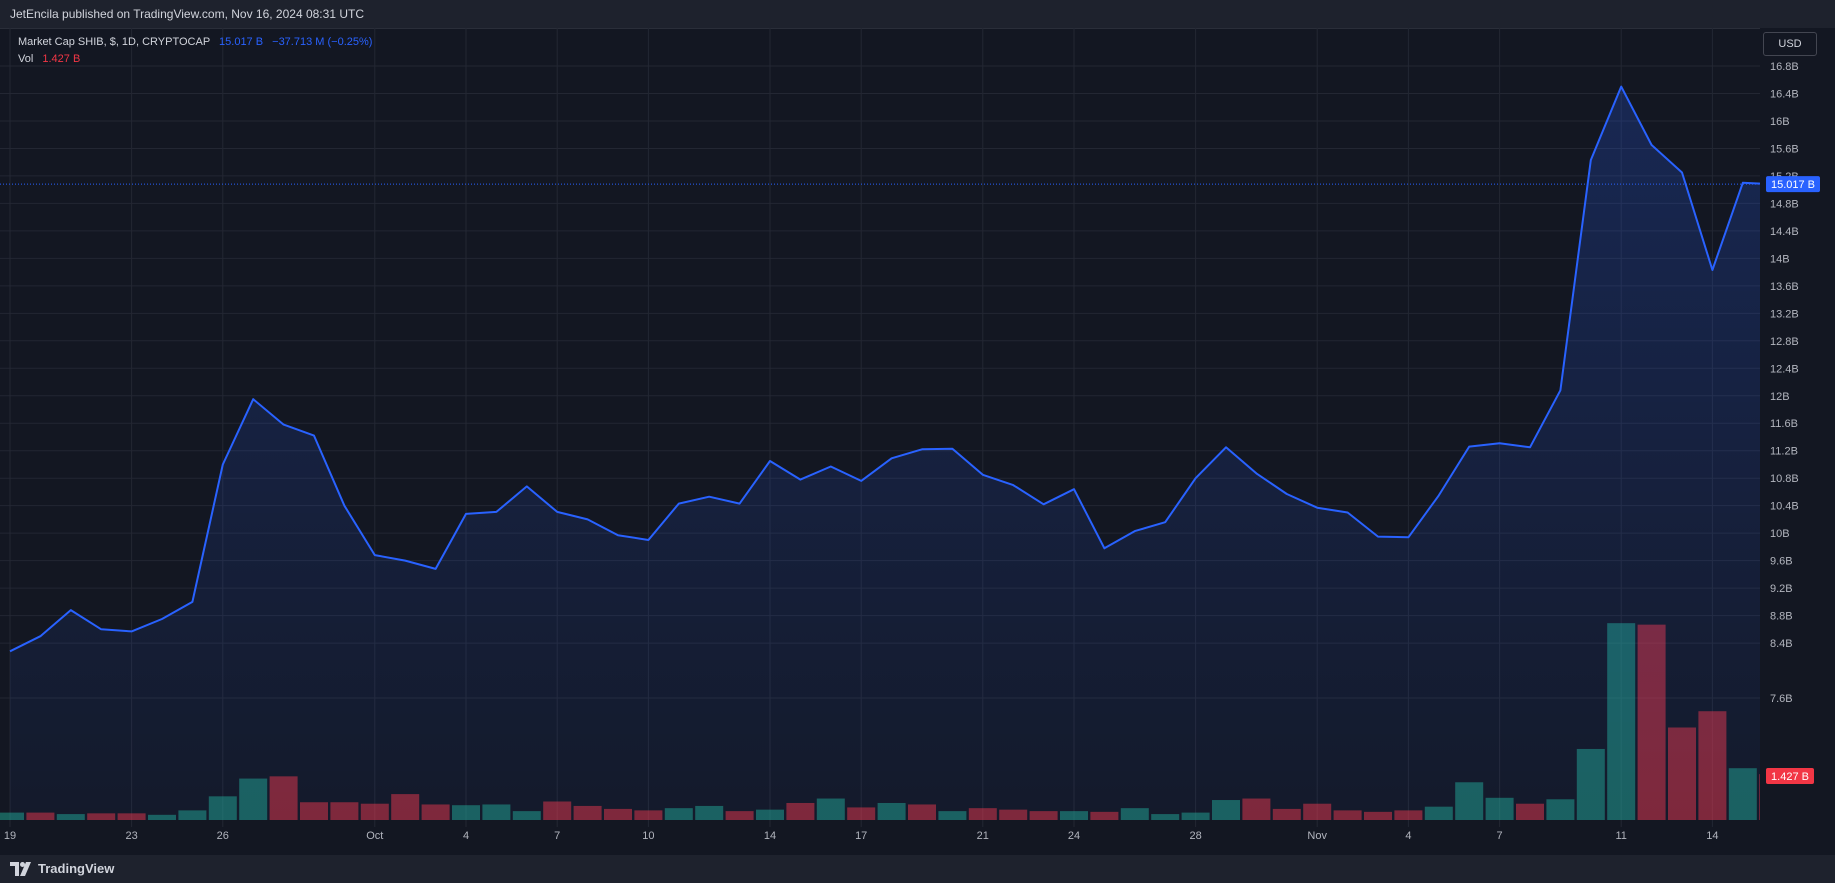 The width and height of the screenshot is (1835, 883). I want to click on y-tick-label: 10.8B, so click(1784, 479).